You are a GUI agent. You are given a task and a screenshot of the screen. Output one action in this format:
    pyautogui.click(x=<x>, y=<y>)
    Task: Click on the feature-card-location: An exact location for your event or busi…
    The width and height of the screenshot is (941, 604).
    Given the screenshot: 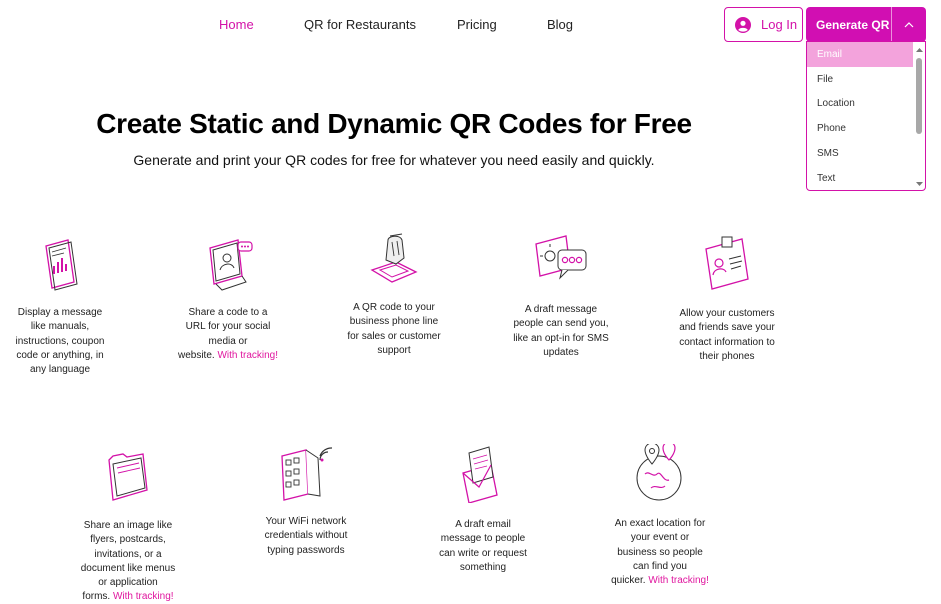 What is the action you would take?
    pyautogui.click(x=660, y=514)
    